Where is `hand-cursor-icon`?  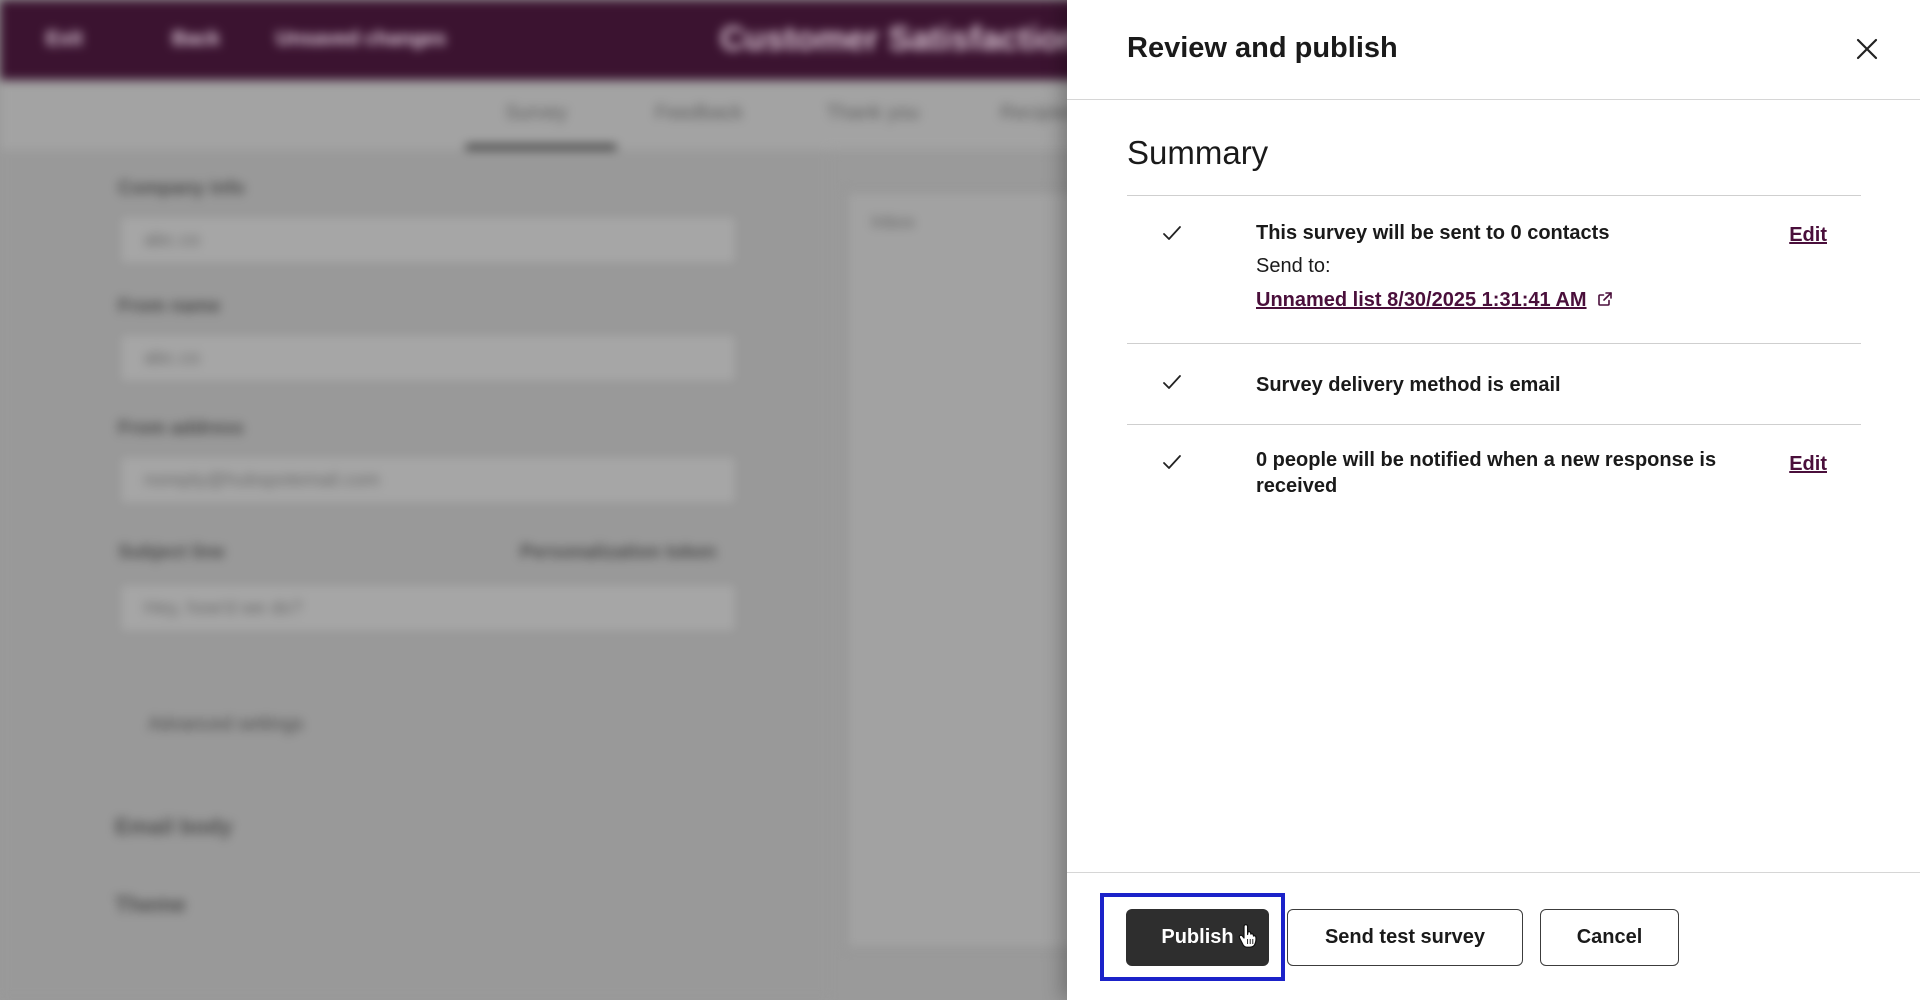
hand-cursor-icon is located at coordinates (1247, 936).